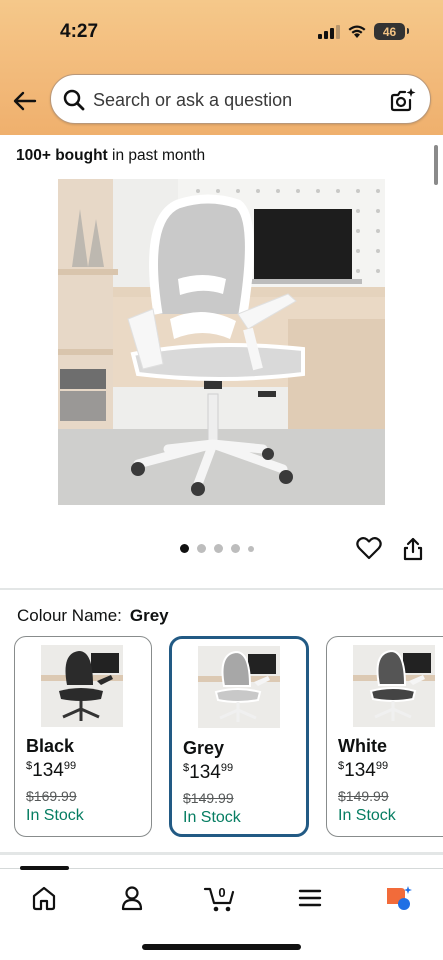 This screenshot has width=443, height=960. What do you see at coordinates (62, 155) in the screenshot?
I see `bought-count: 100+ bought` at bounding box center [62, 155].